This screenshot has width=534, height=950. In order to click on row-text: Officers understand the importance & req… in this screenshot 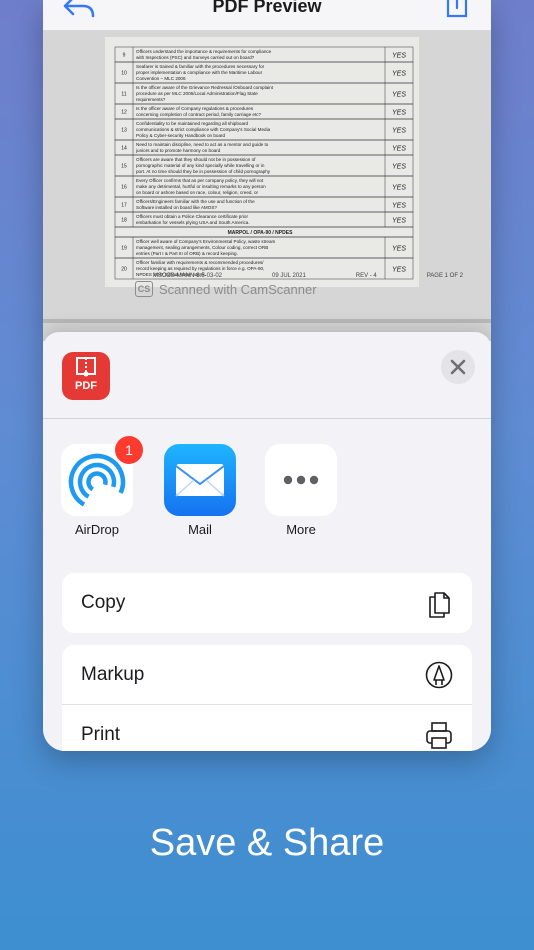, I will do `click(204, 51)`.